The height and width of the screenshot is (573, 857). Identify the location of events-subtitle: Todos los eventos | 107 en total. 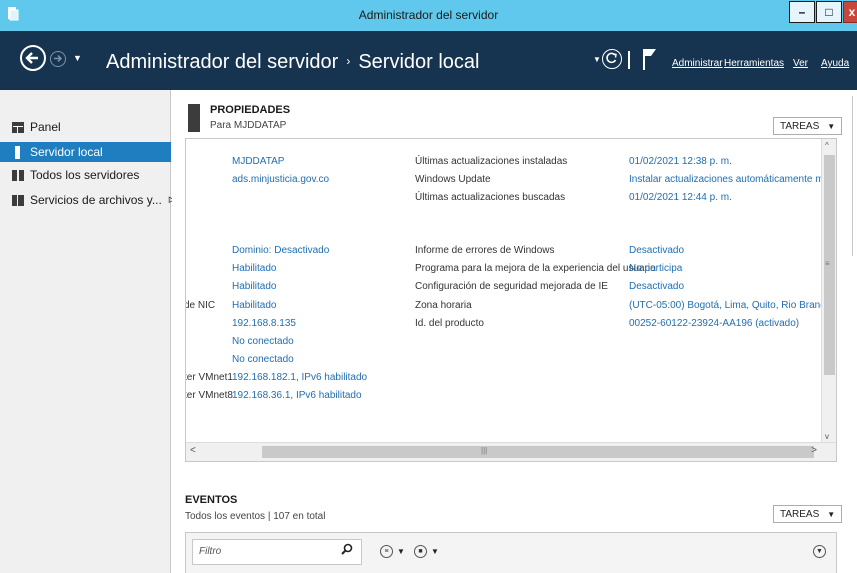
(255, 516).